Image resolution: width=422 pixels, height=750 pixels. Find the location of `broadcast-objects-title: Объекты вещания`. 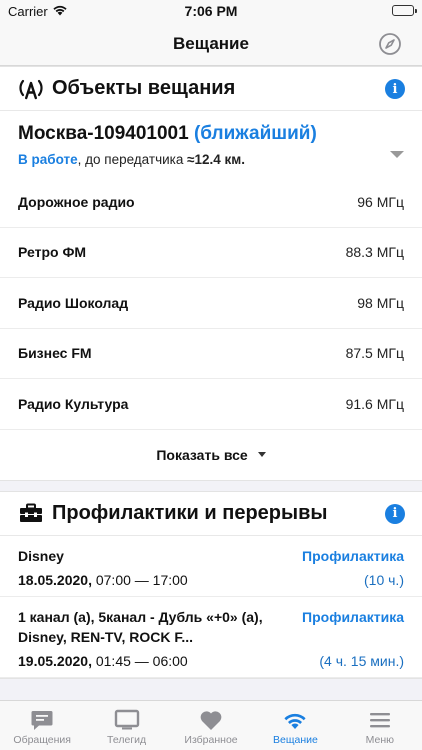

broadcast-objects-title: Объекты вещания is located at coordinates (144, 88).